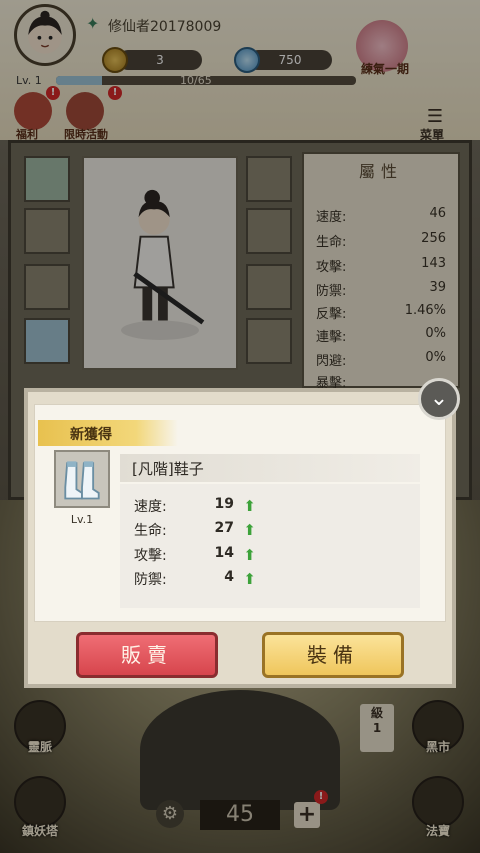  I want to click on item-stat-row: 攻擊: 14 ⬆, so click(196, 555).